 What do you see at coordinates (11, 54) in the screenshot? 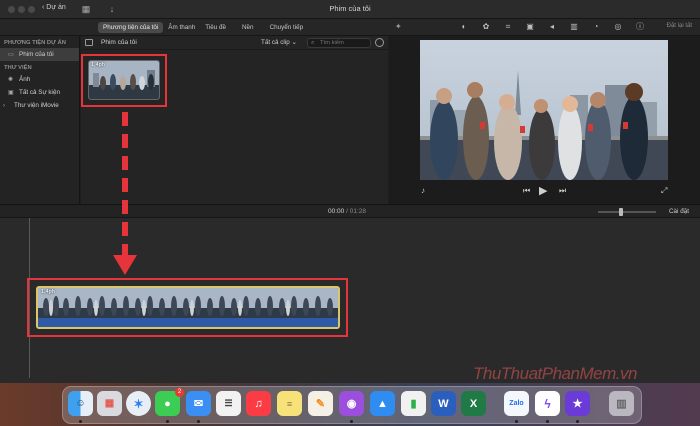
I see `film-icon: ▭` at bounding box center [11, 54].